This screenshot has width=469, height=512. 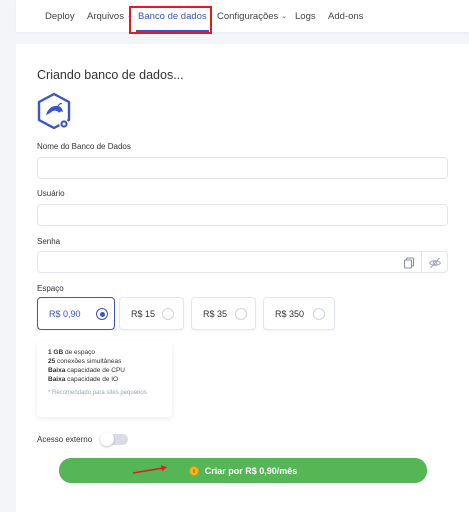 I want to click on annotation-highlight-box, so click(x=170, y=20).